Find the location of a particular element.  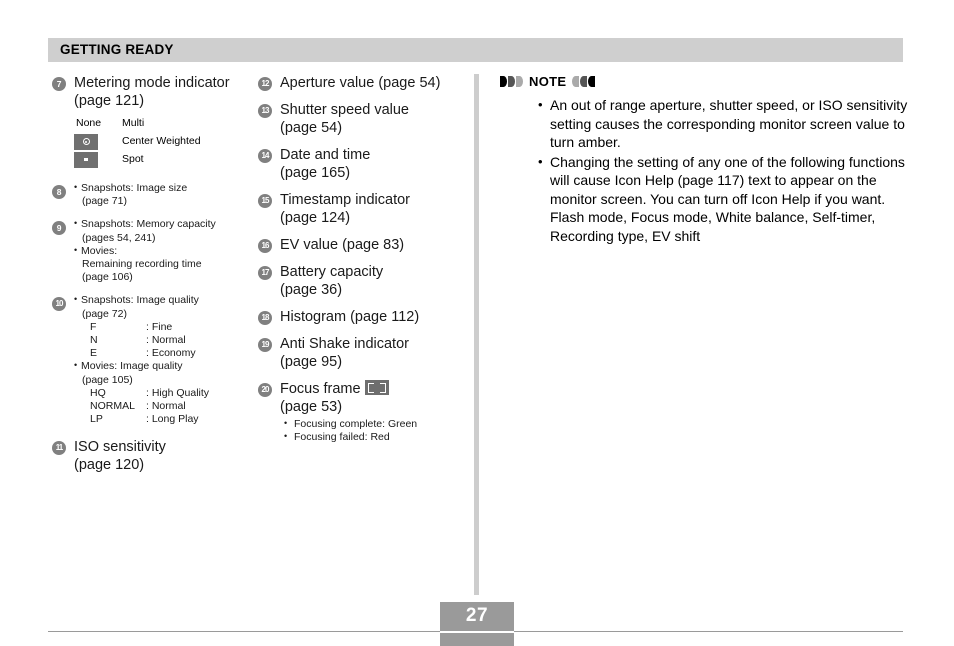

item-title: ISO sensitivity (page 120) is located at coordinates (120, 456).